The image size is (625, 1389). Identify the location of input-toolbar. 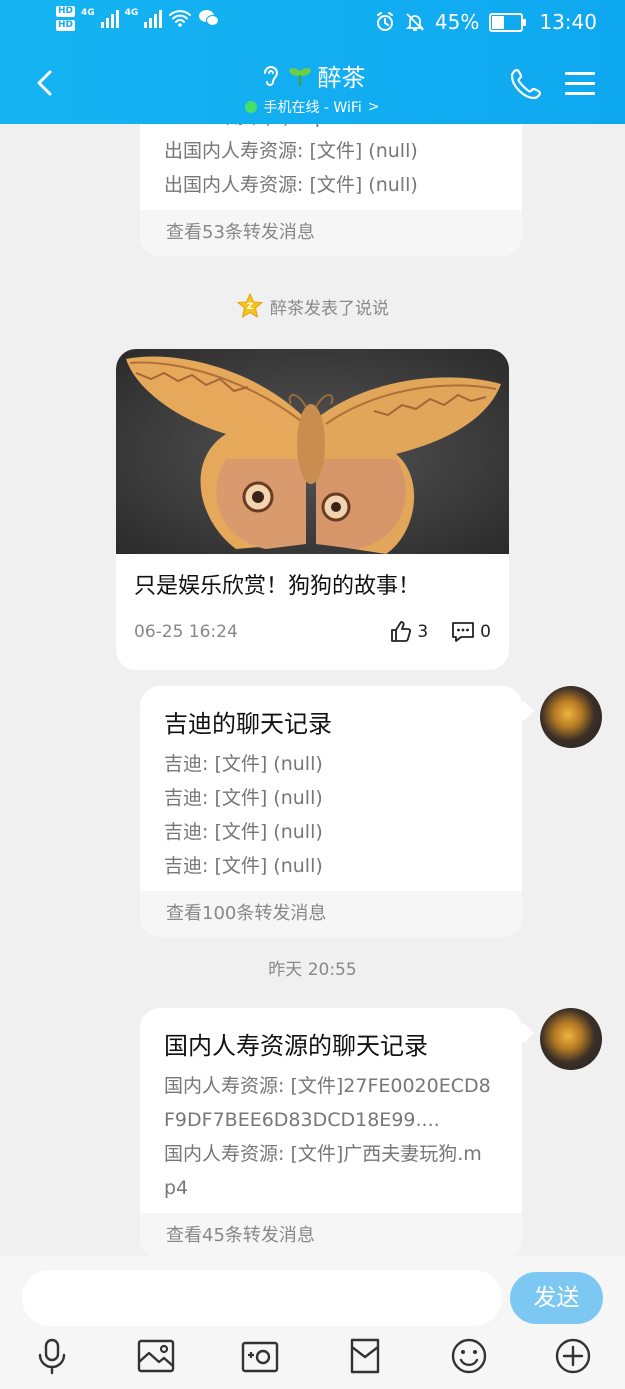
(312, 1359).